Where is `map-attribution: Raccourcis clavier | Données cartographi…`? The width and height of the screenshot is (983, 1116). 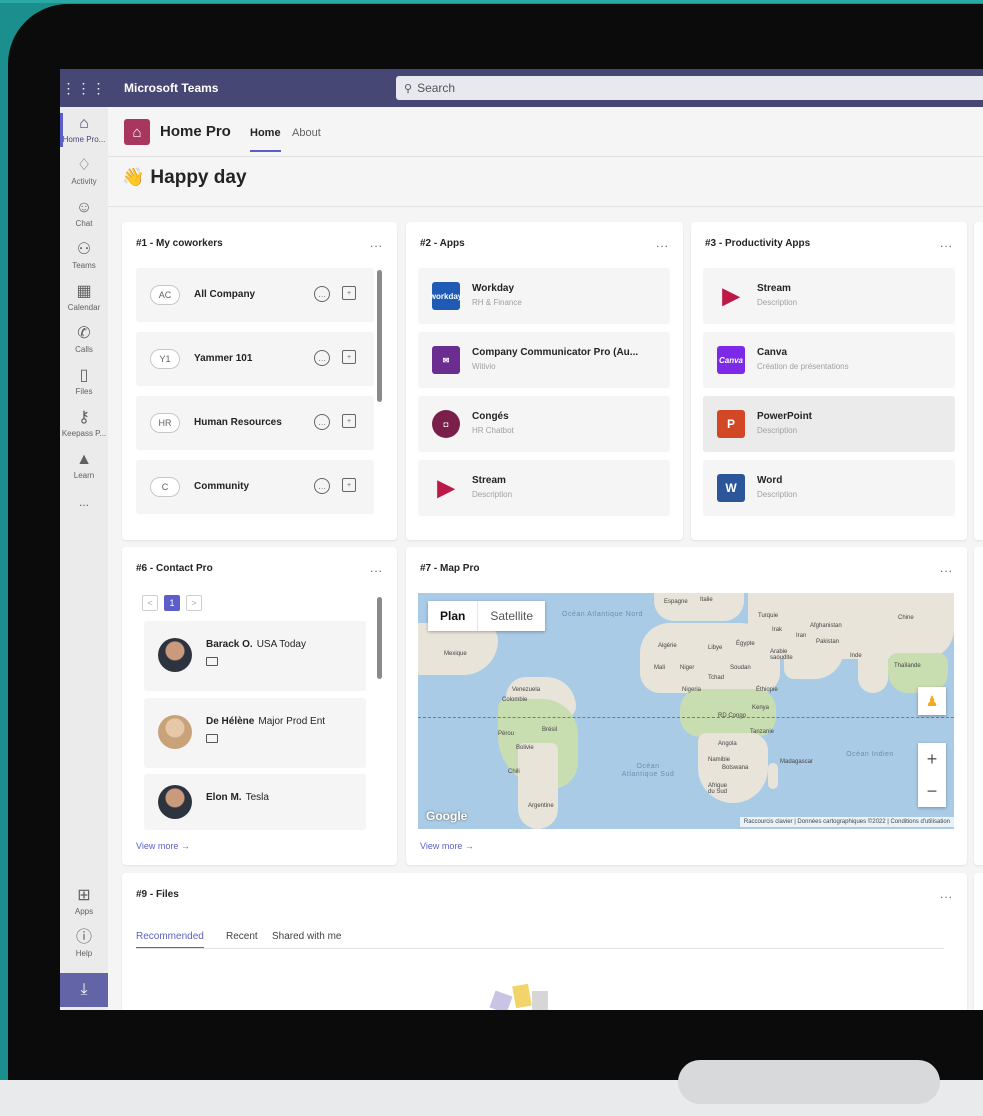
map-attribution: Raccourcis clavier | Données cartographi… is located at coordinates (846, 822).